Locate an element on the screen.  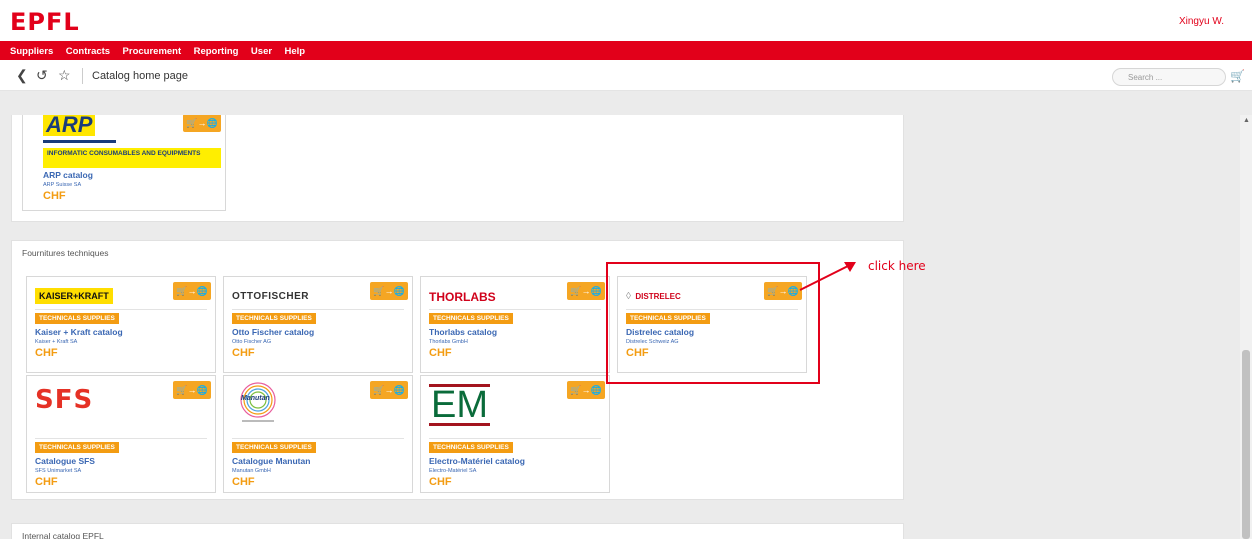
logo-underline is located at coordinates (79, 141).